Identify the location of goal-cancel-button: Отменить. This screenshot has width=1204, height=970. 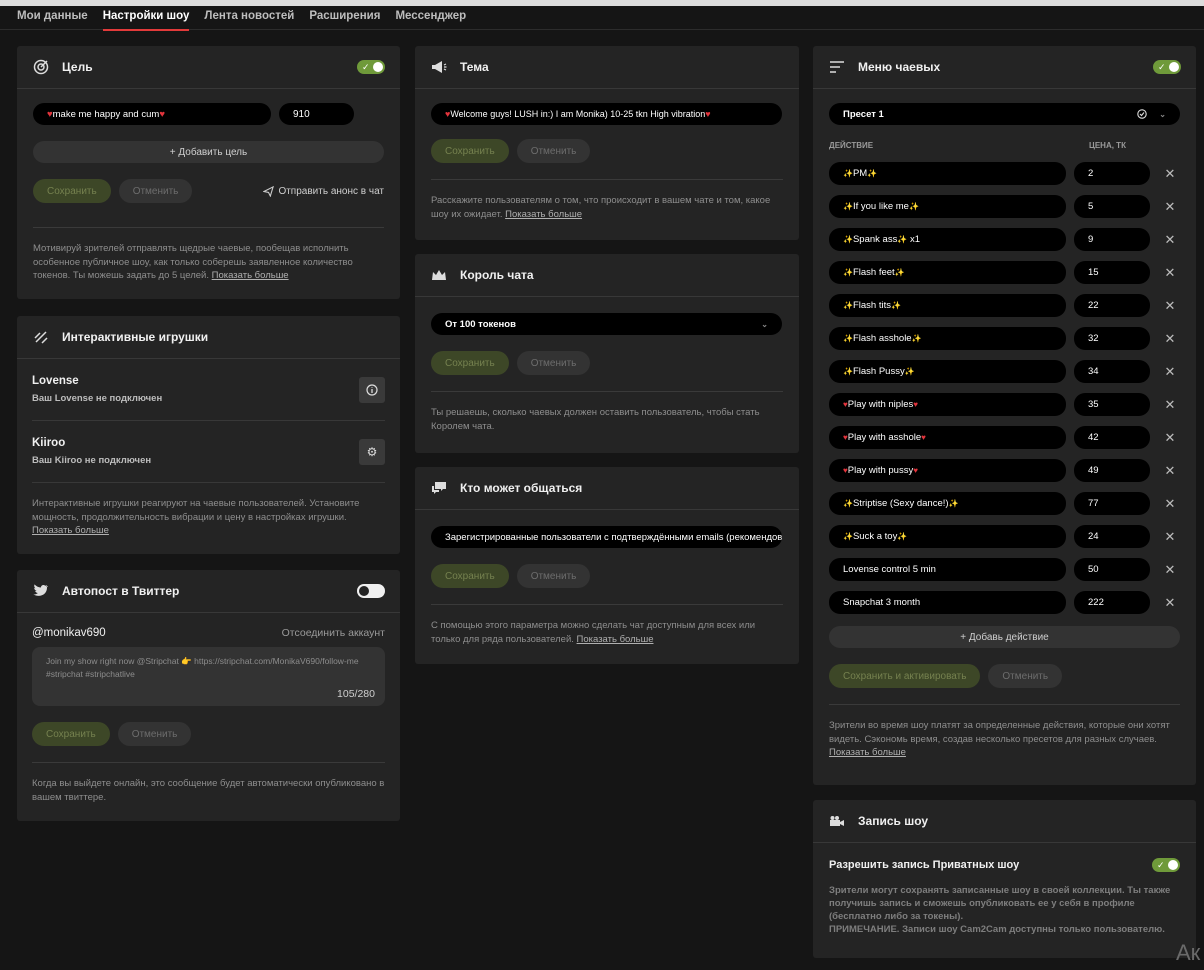
(155, 191).